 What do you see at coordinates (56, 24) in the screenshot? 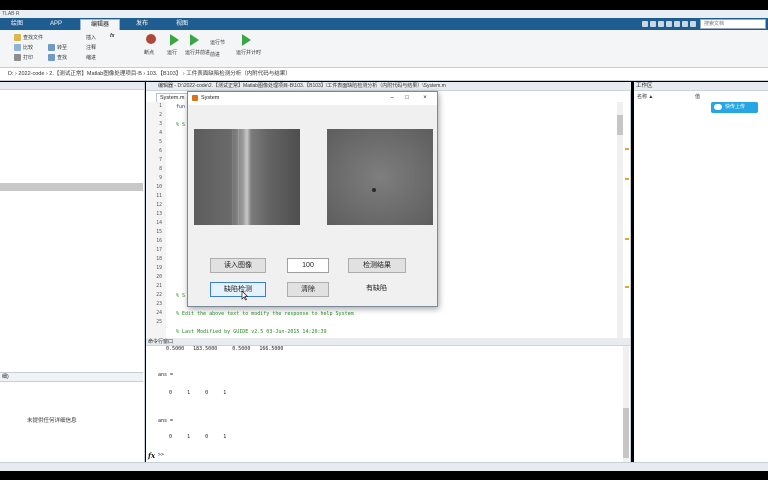
I see `tab-apps: APP` at bounding box center [56, 24].